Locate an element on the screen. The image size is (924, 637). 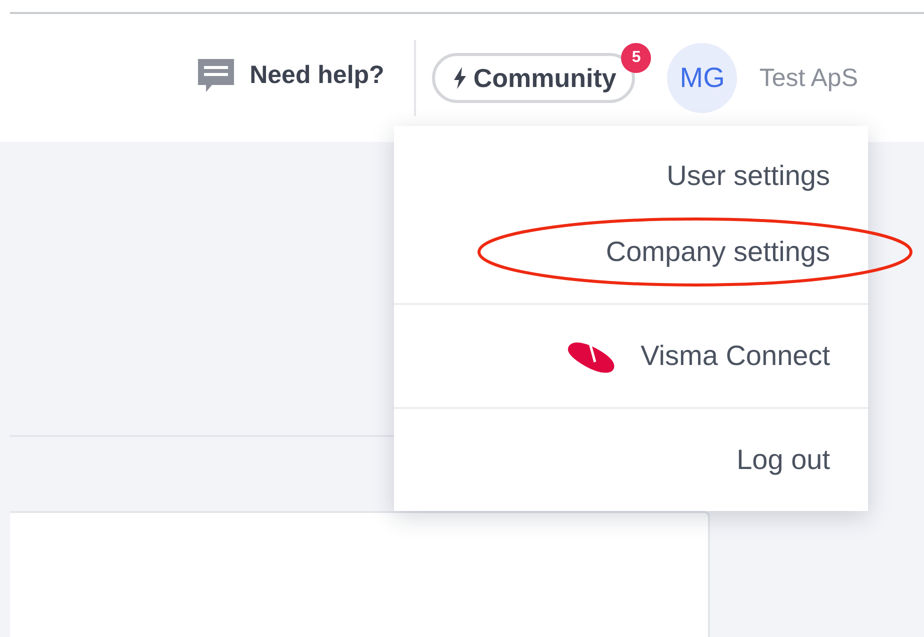
menu-item: Visma Connect is located at coordinates (631, 356).